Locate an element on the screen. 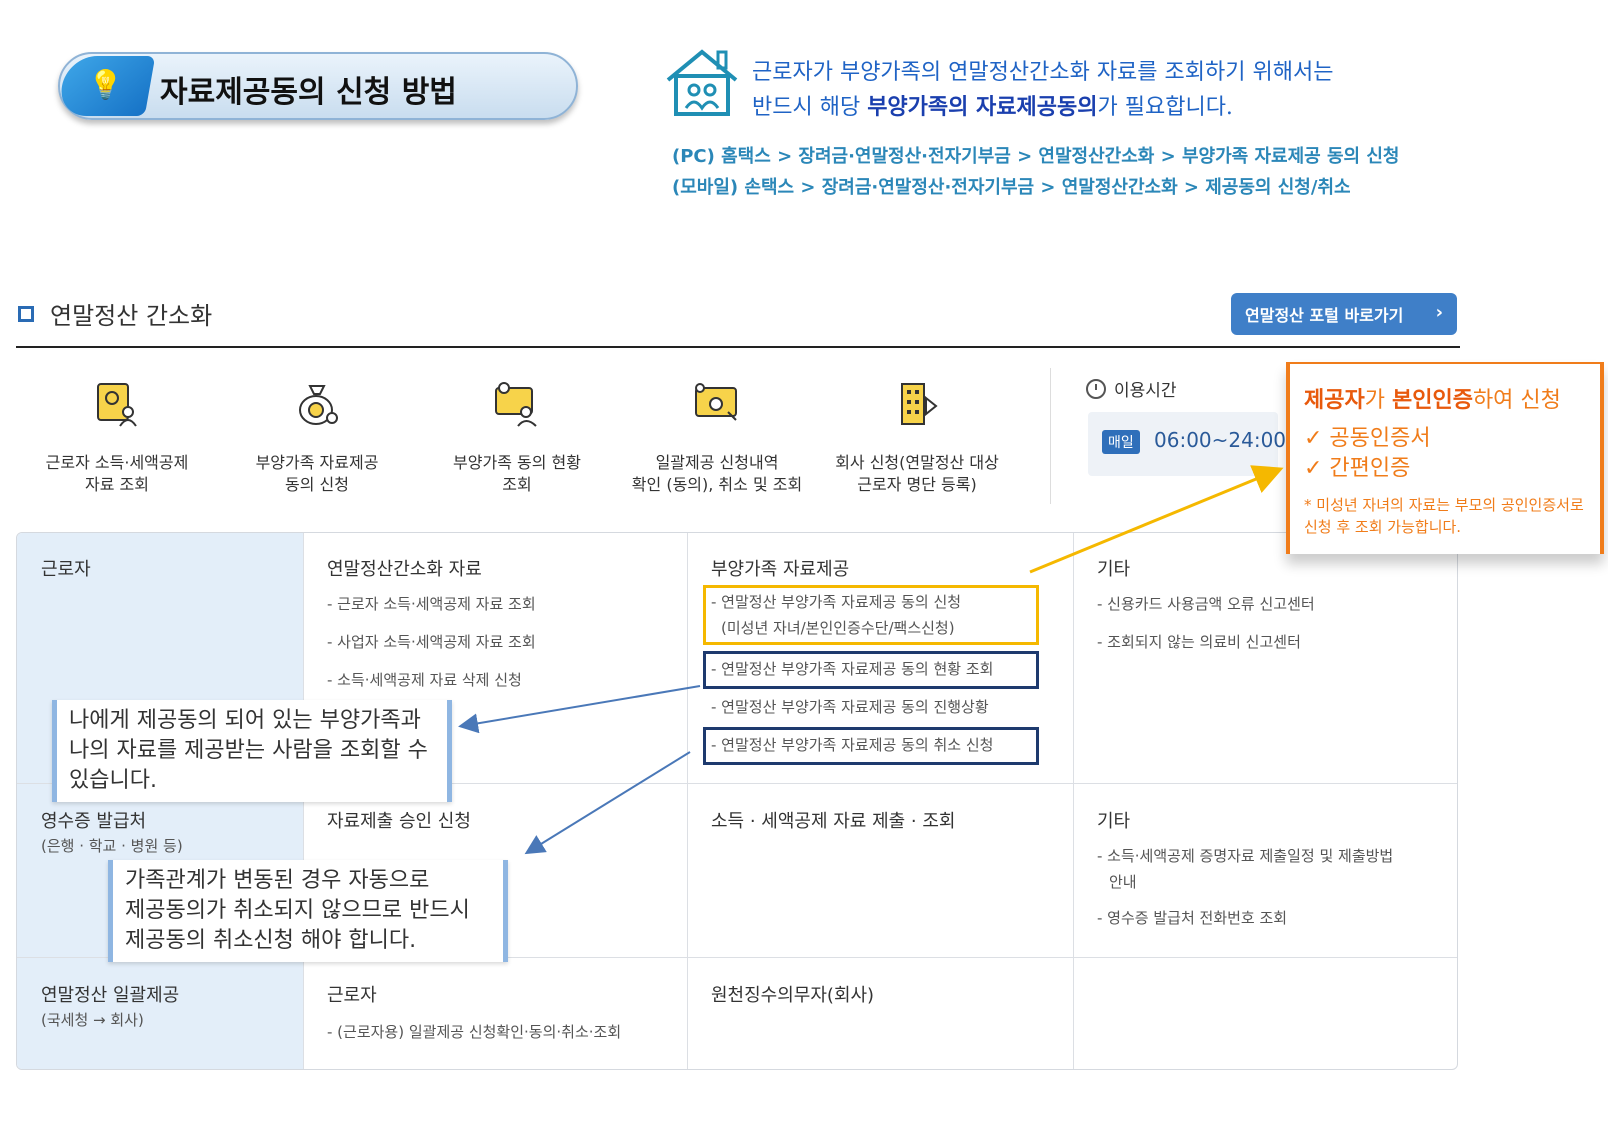 This screenshot has height=1125, width=1608. arrow-to-cancel-callout is located at coordinates (607, 803).